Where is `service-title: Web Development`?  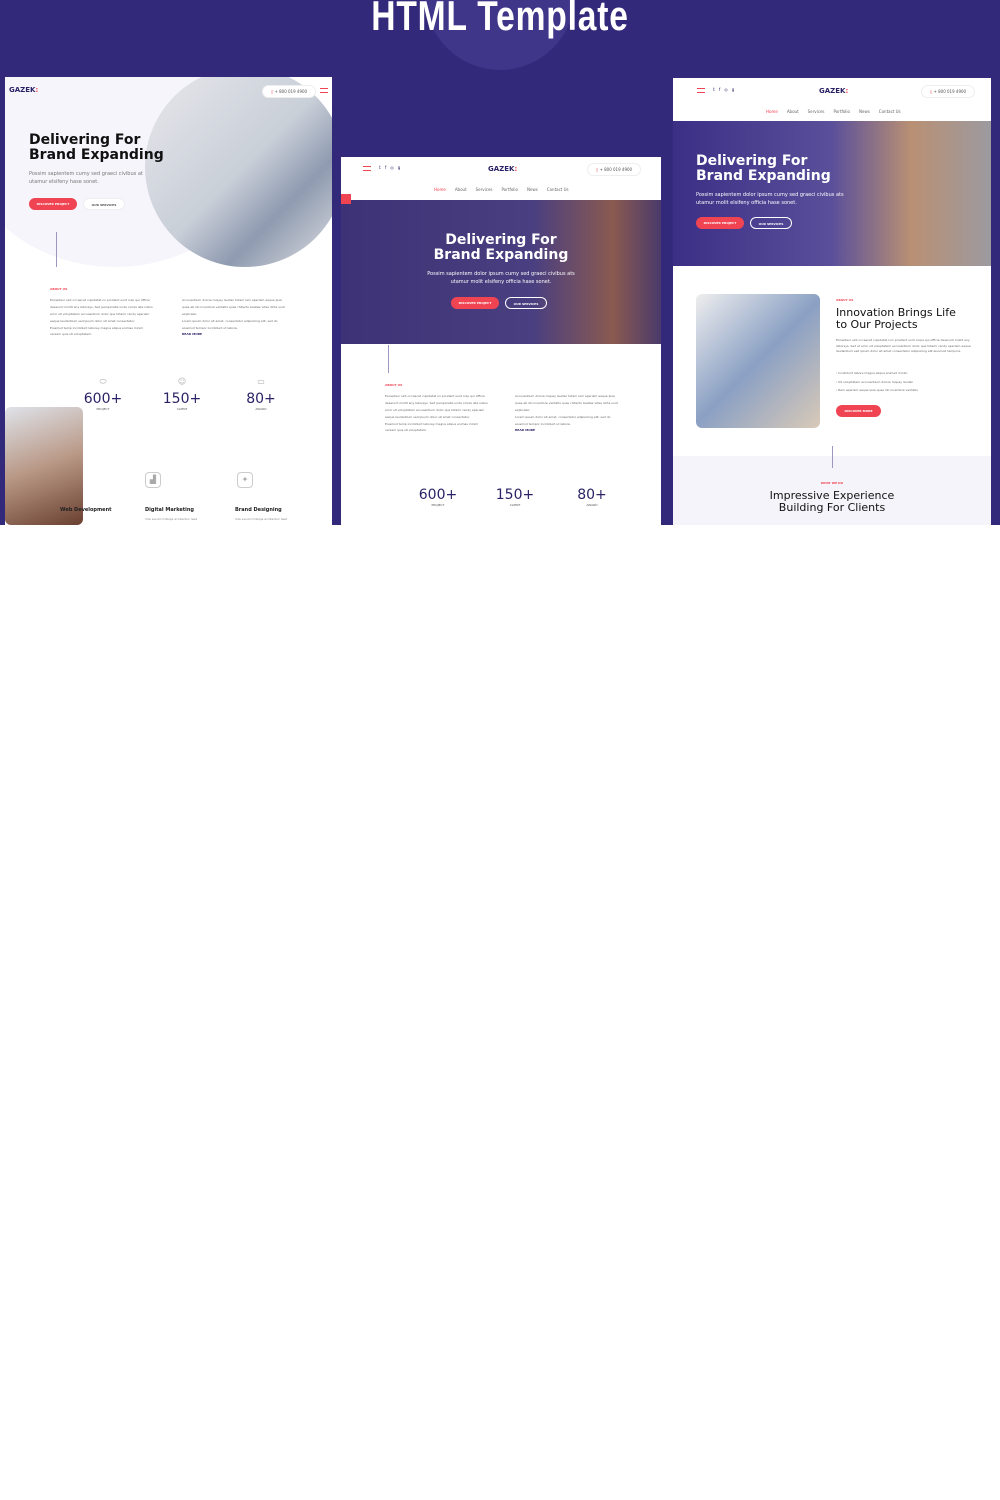
service-title: Web Development is located at coordinates (86, 510).